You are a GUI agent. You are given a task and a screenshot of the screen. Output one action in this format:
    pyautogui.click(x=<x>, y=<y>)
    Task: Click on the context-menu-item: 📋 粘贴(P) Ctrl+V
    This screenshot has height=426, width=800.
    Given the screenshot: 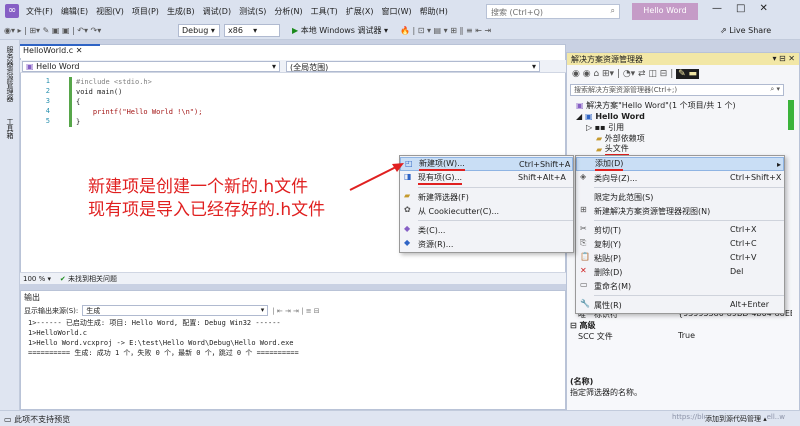 What is the action you would take?
    pyautogui.click(x=680, y=258)
    